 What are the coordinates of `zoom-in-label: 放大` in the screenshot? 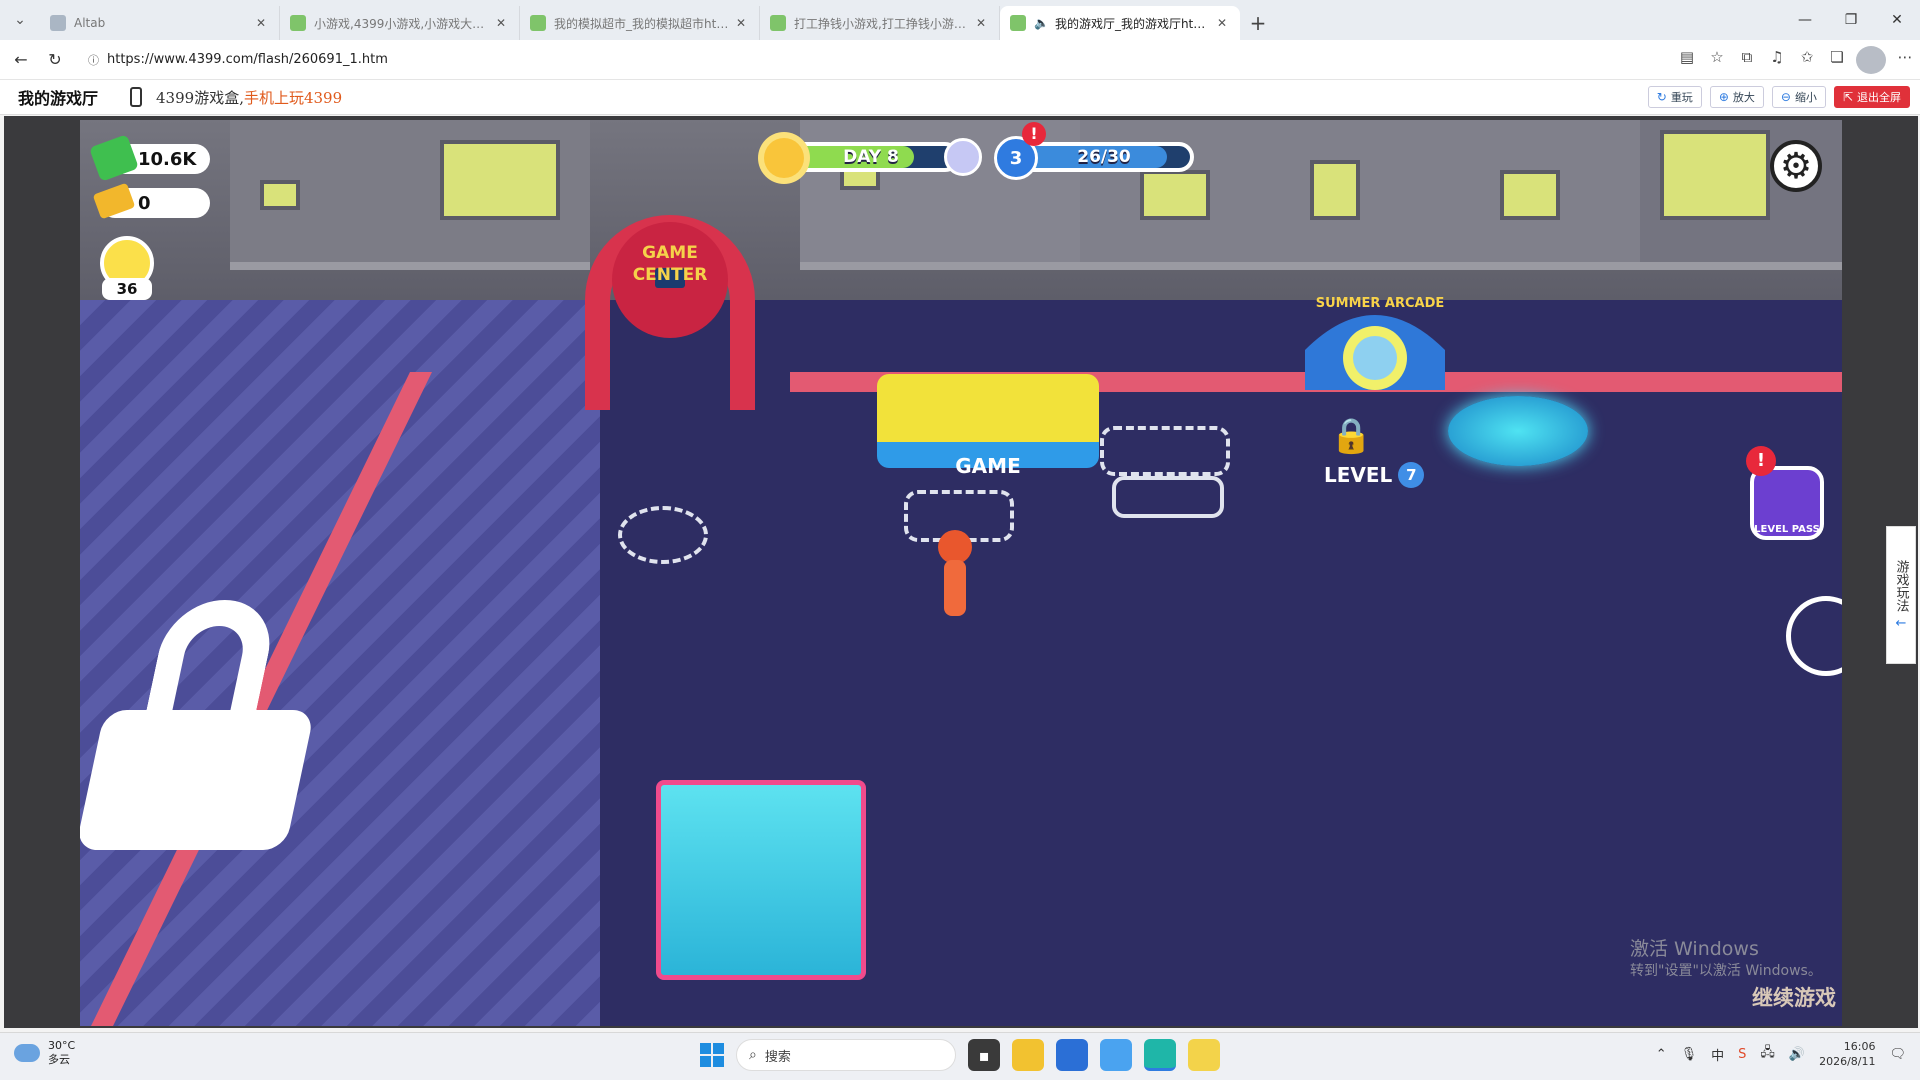 It's located at (1743, 97).